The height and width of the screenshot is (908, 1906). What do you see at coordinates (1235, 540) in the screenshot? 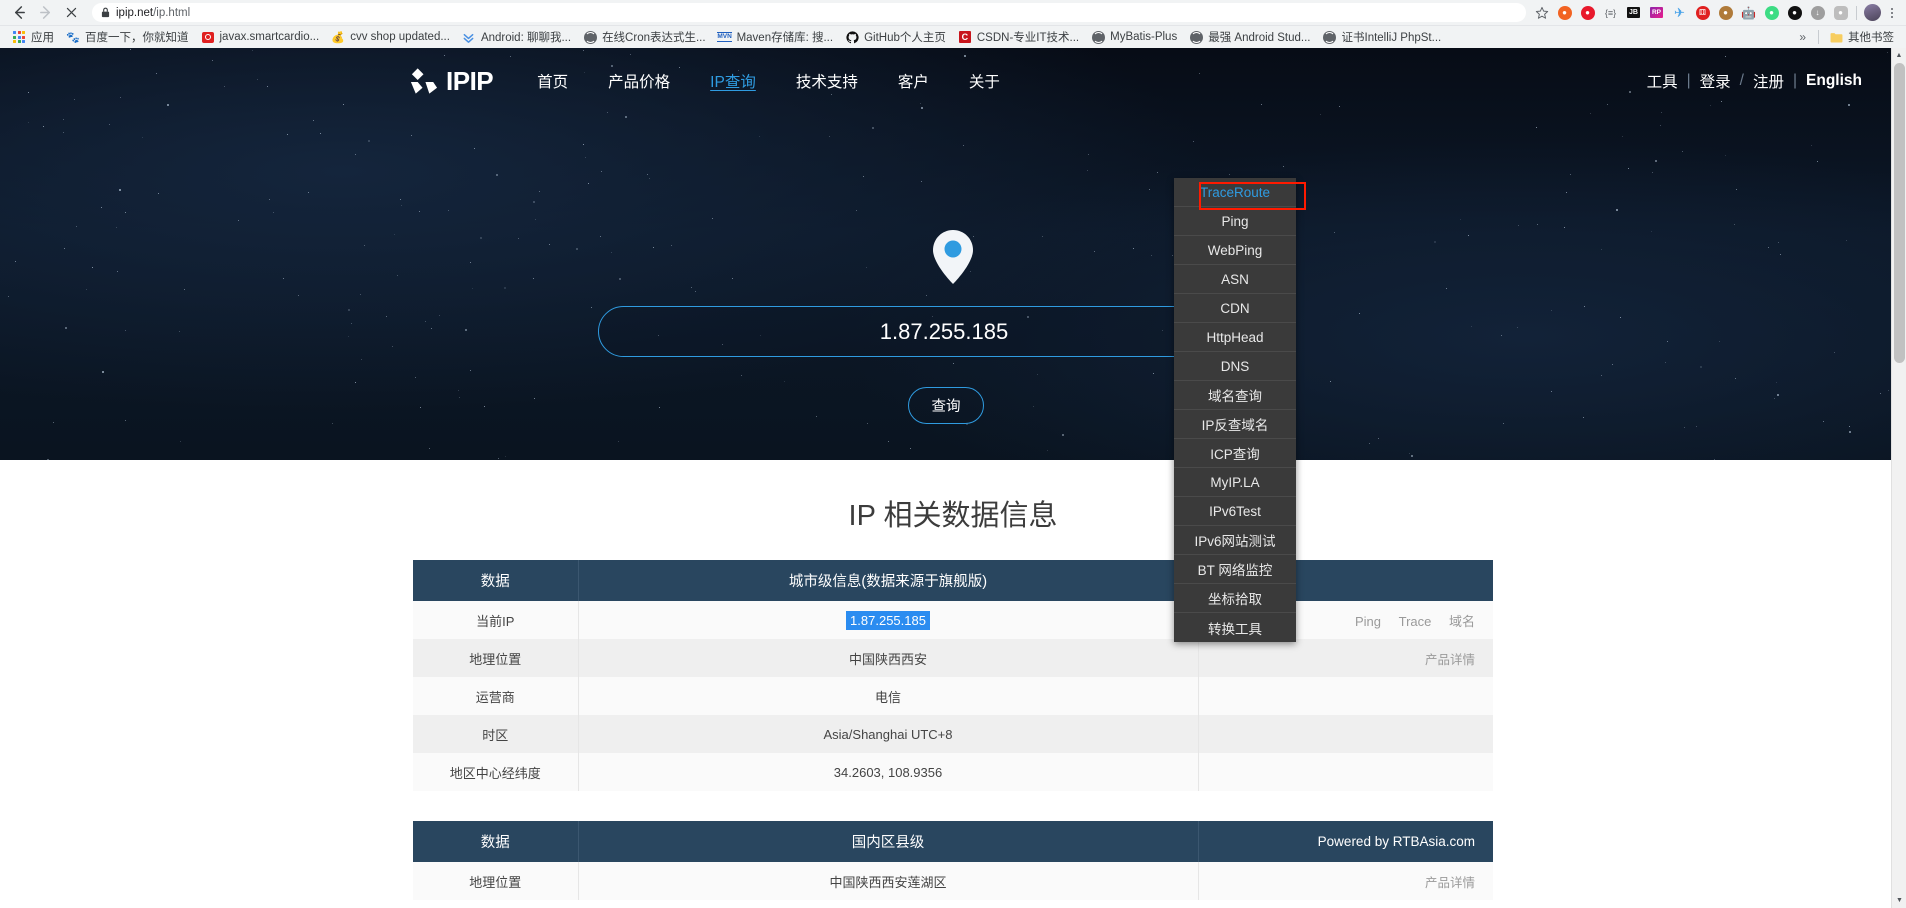
I see `dropdown-item-ipv6-site-test: IPv6网站测试` at bounding box center [1235, 540].